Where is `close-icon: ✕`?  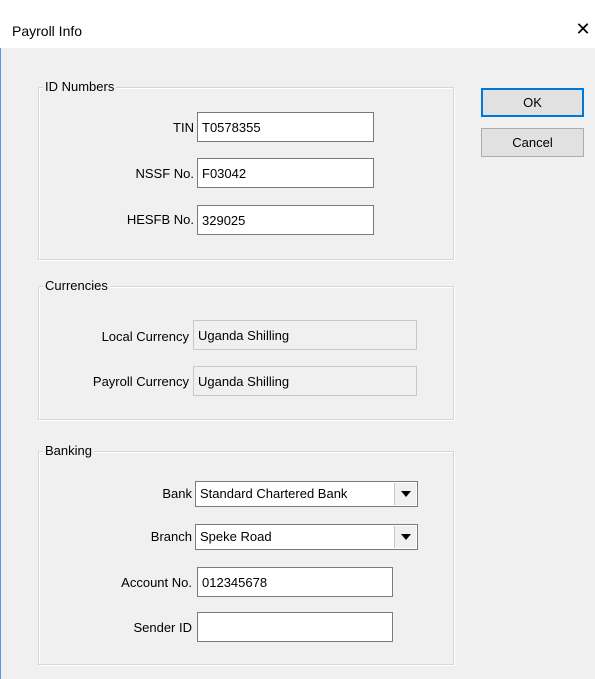
close-icon: ✕ is located at coordinates (583, 29).